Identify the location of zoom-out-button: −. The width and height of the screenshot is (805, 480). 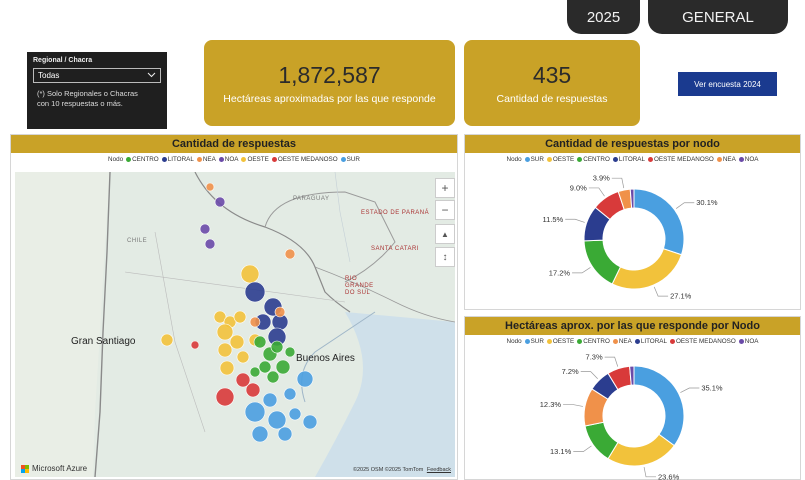
(445, 210).